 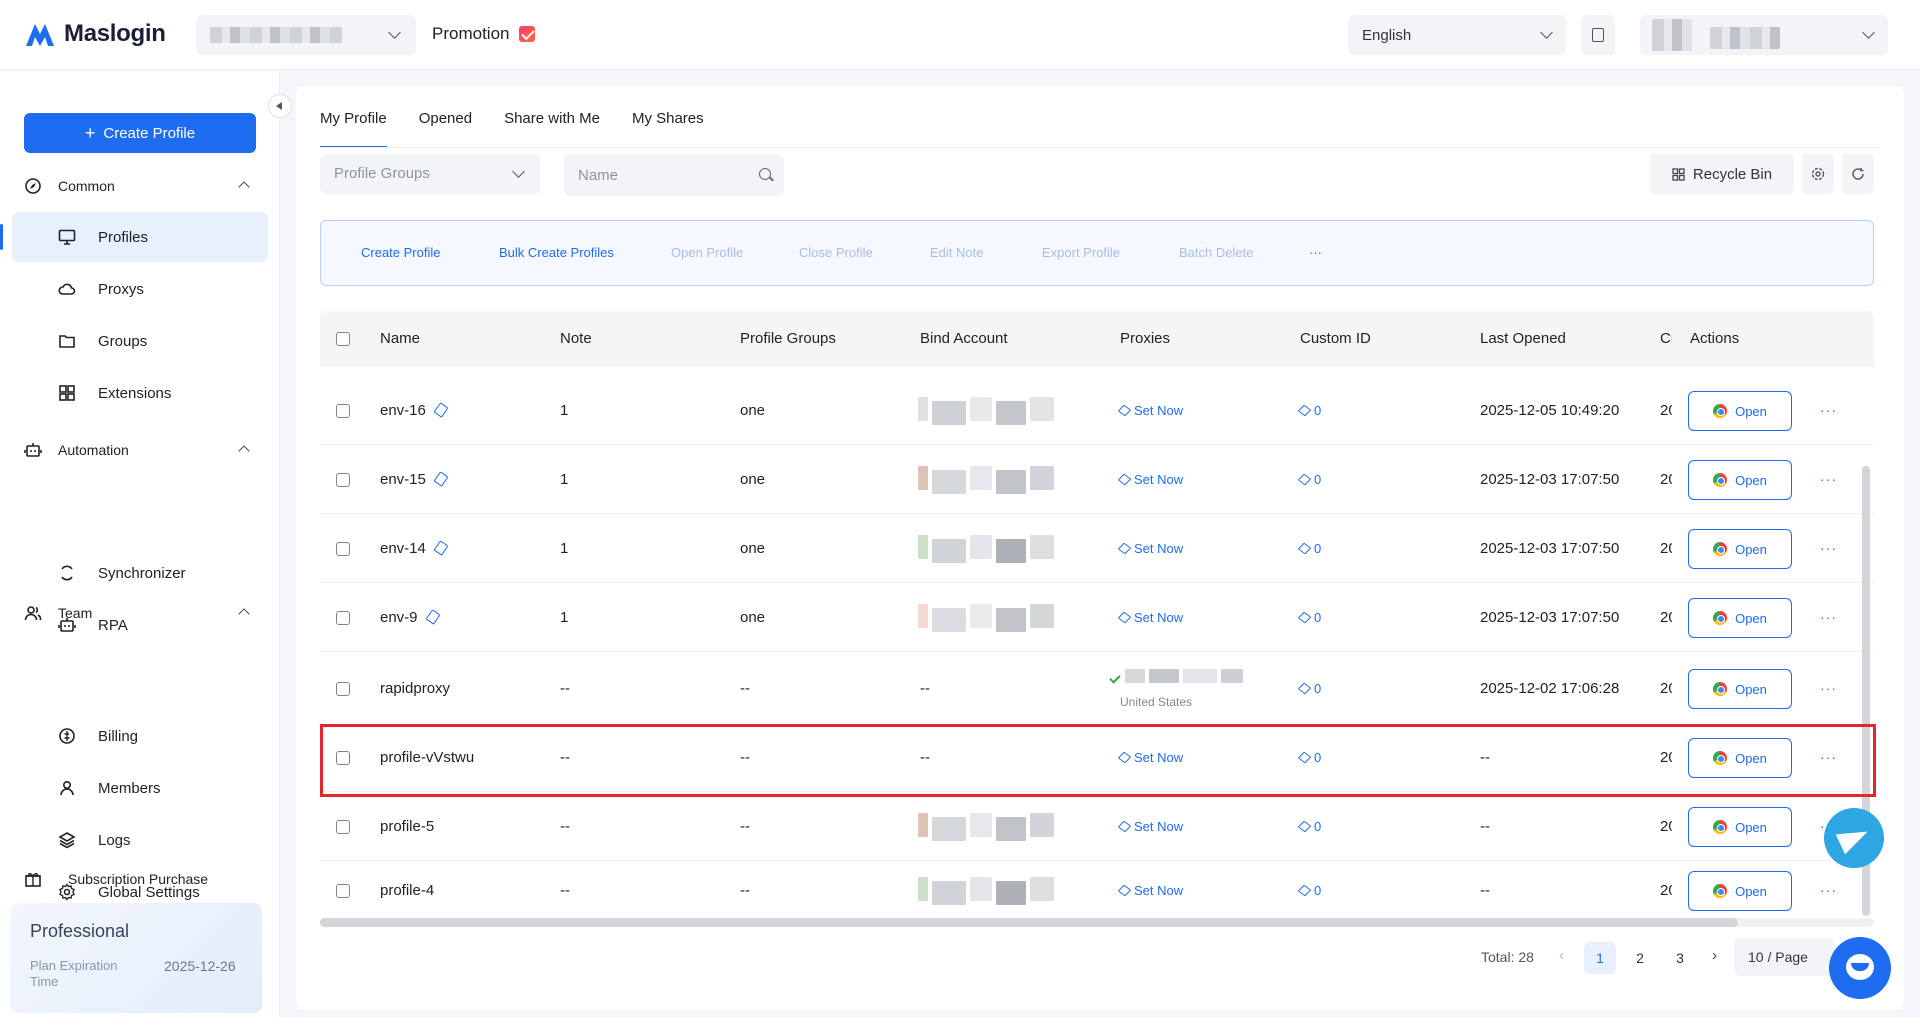 What do you see at coordinates (134, 237) in the screenshot?
I see `sidebar-item-profiles: Profiles` at bounding box center [134, 237].